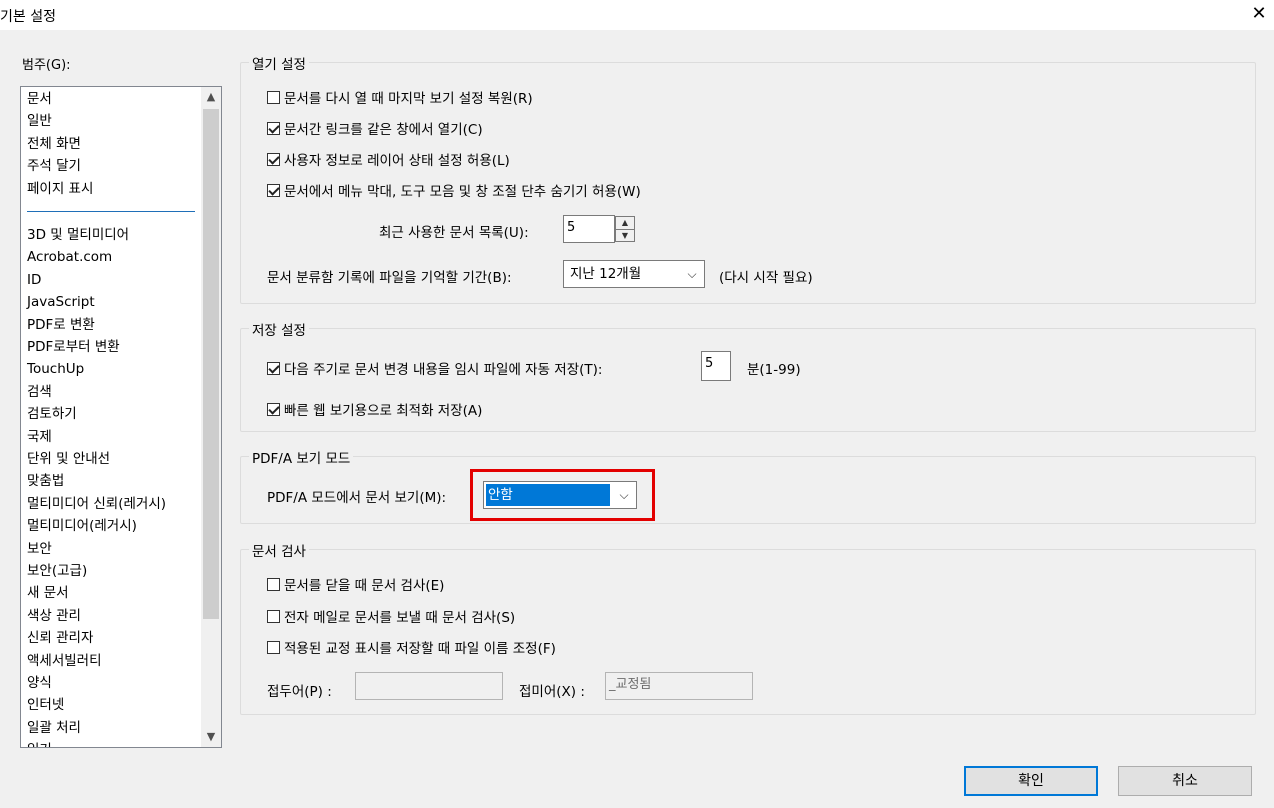 The width and height of the screenshot is (1274, 808). What do you see at coordinates (39, 743) in the screenshot?
I see `category-item: 읽기` at bounding box center [39, 743].